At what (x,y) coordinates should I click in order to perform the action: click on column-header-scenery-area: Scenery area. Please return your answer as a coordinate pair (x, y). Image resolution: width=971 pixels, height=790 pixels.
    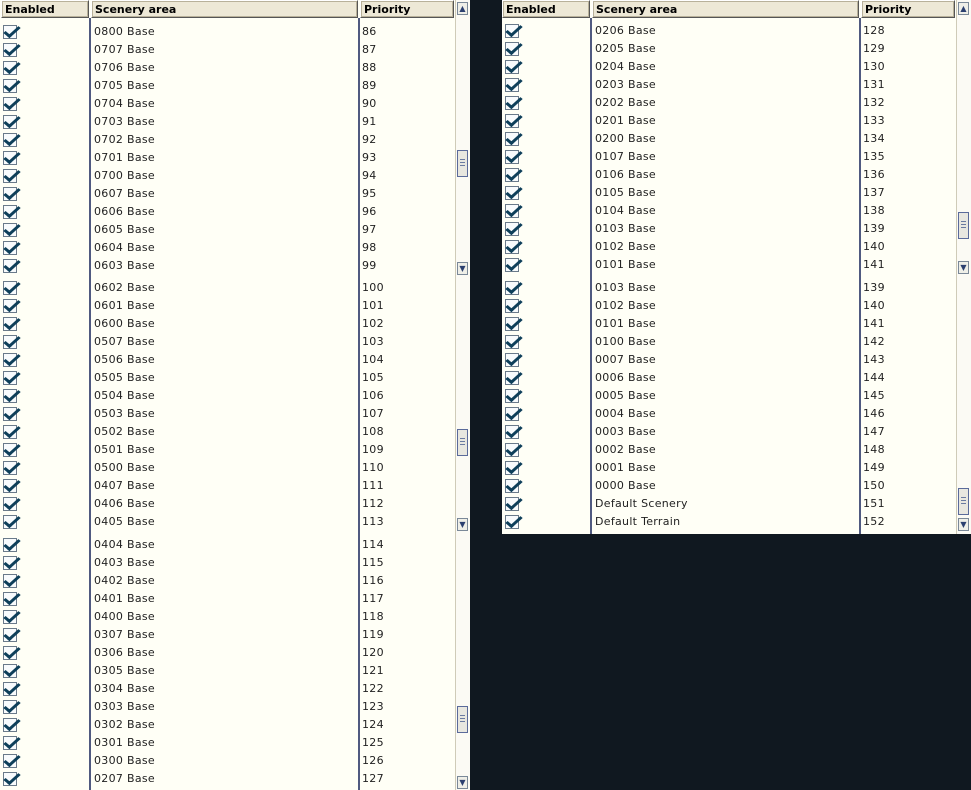
    Looking at the image, I should click on (224, 9).